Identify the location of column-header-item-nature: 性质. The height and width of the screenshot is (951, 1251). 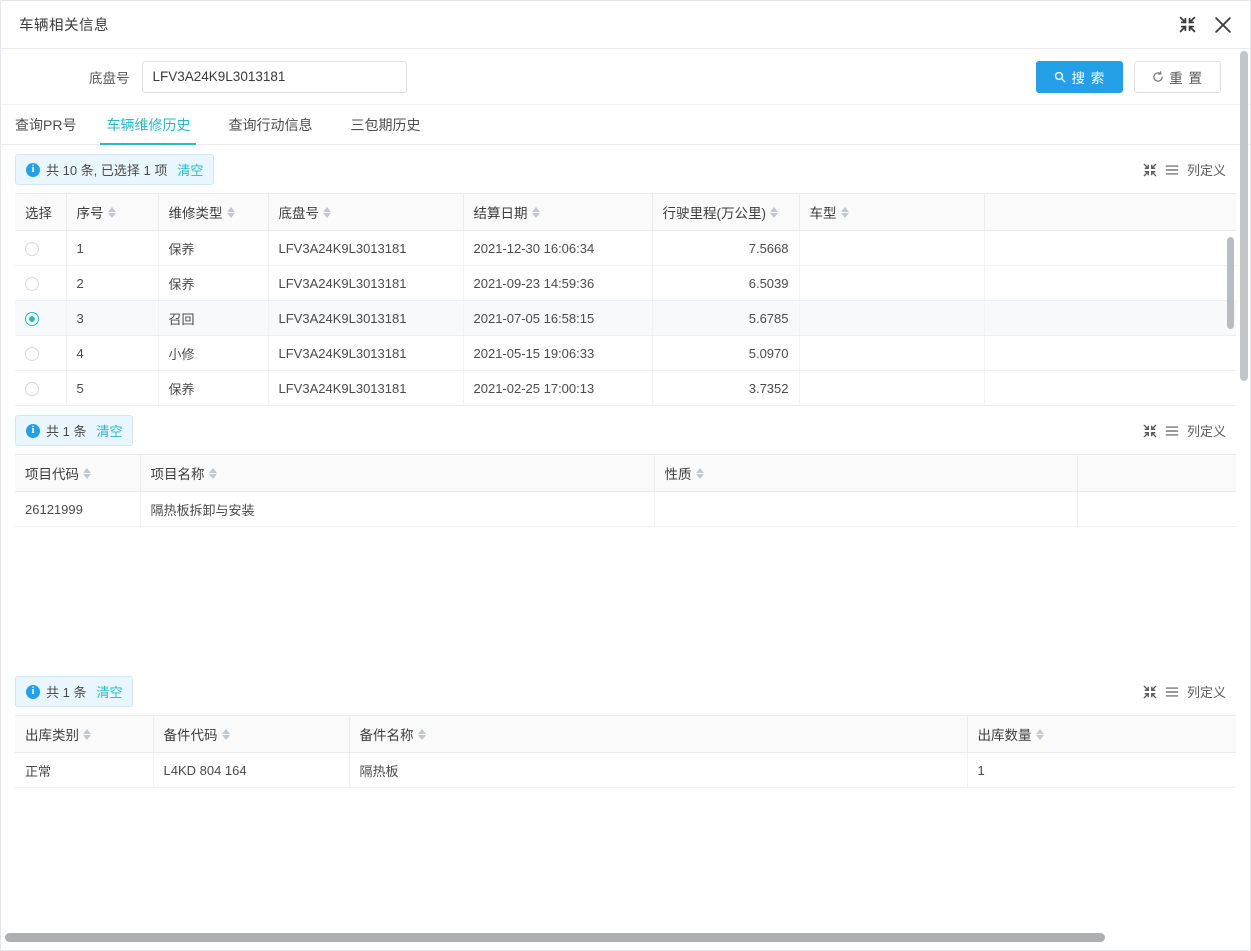
(866, 473).